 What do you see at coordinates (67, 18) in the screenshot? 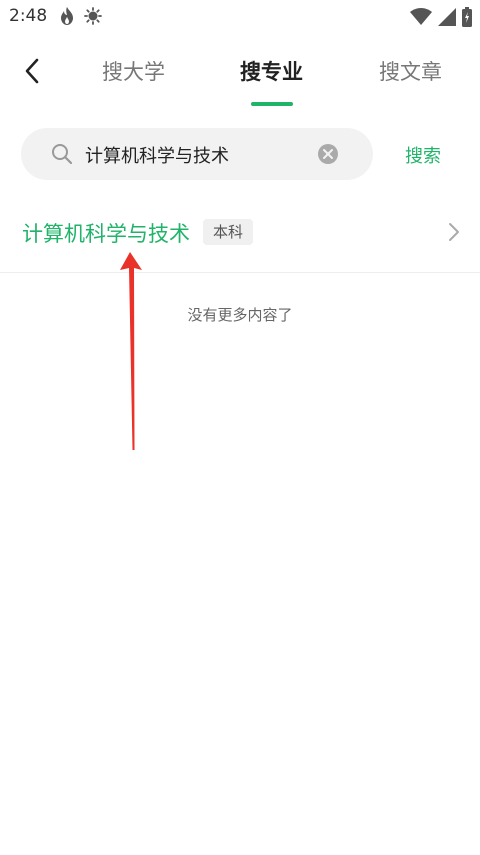
I see `flame-icon` at bounding box center [67, 18].